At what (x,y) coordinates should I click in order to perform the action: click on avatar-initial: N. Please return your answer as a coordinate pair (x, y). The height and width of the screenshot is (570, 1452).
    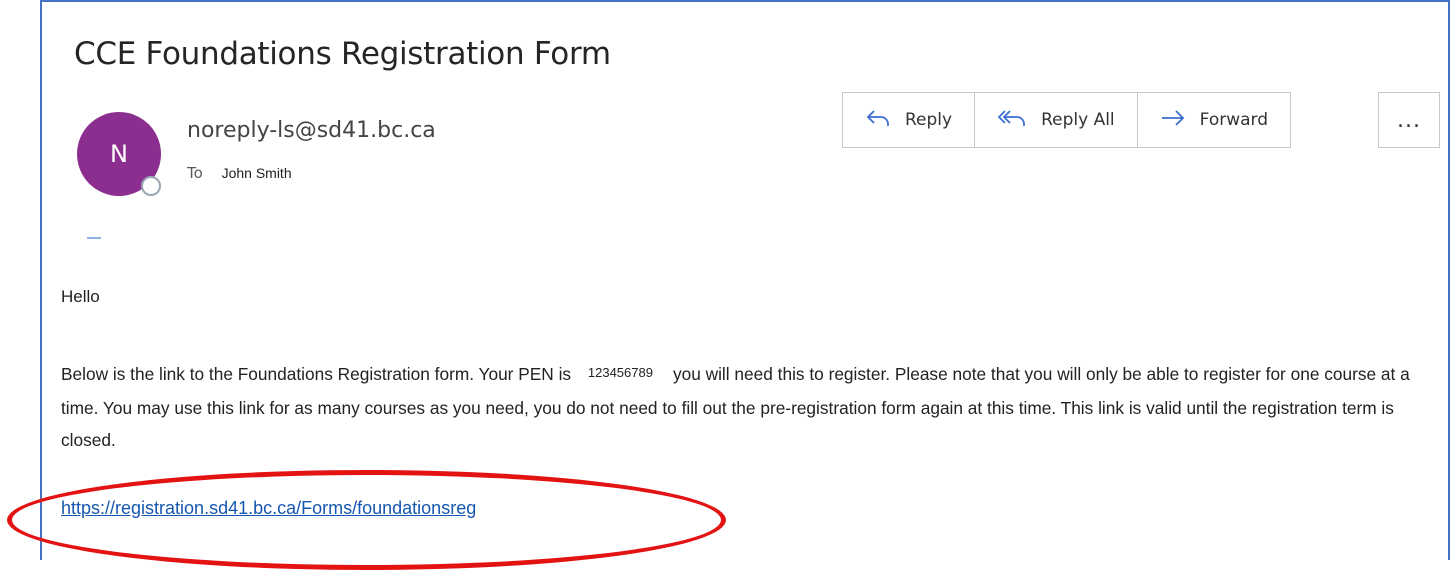
    Looking at the image, I should click on (119, 154).